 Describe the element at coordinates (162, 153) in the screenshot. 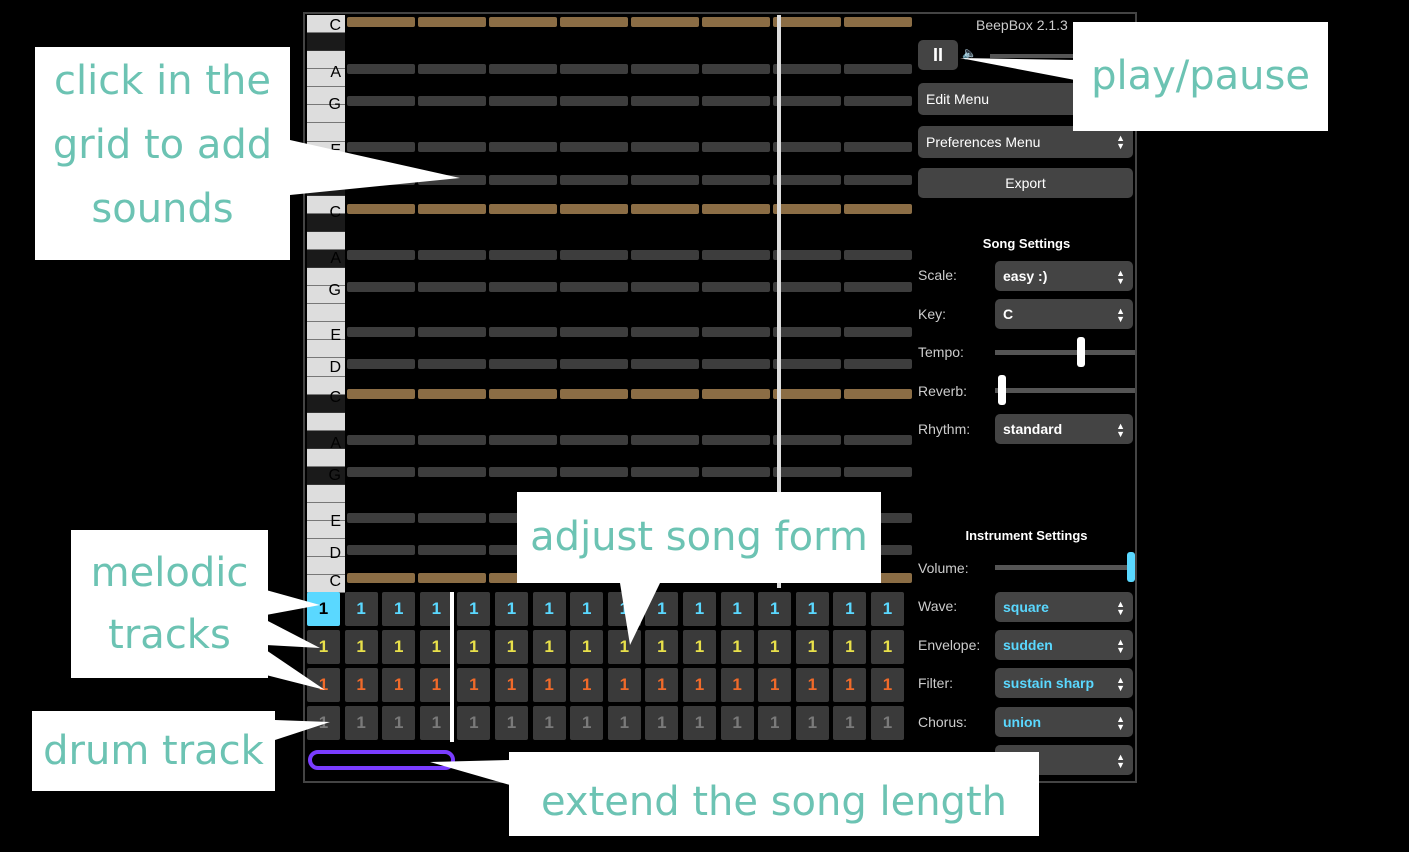

I see `callout-grid: click in the grid to add sounds` at that location.